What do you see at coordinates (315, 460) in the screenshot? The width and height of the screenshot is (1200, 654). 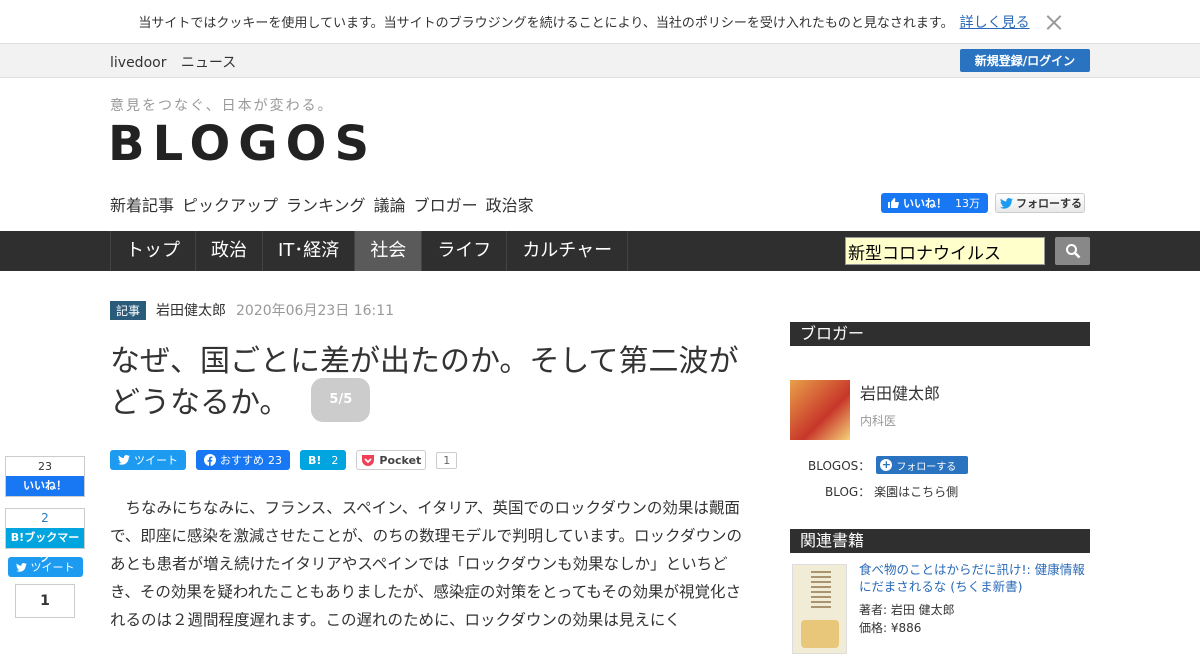 I see `hatena-label: B!` at bounding box center [315, 460].